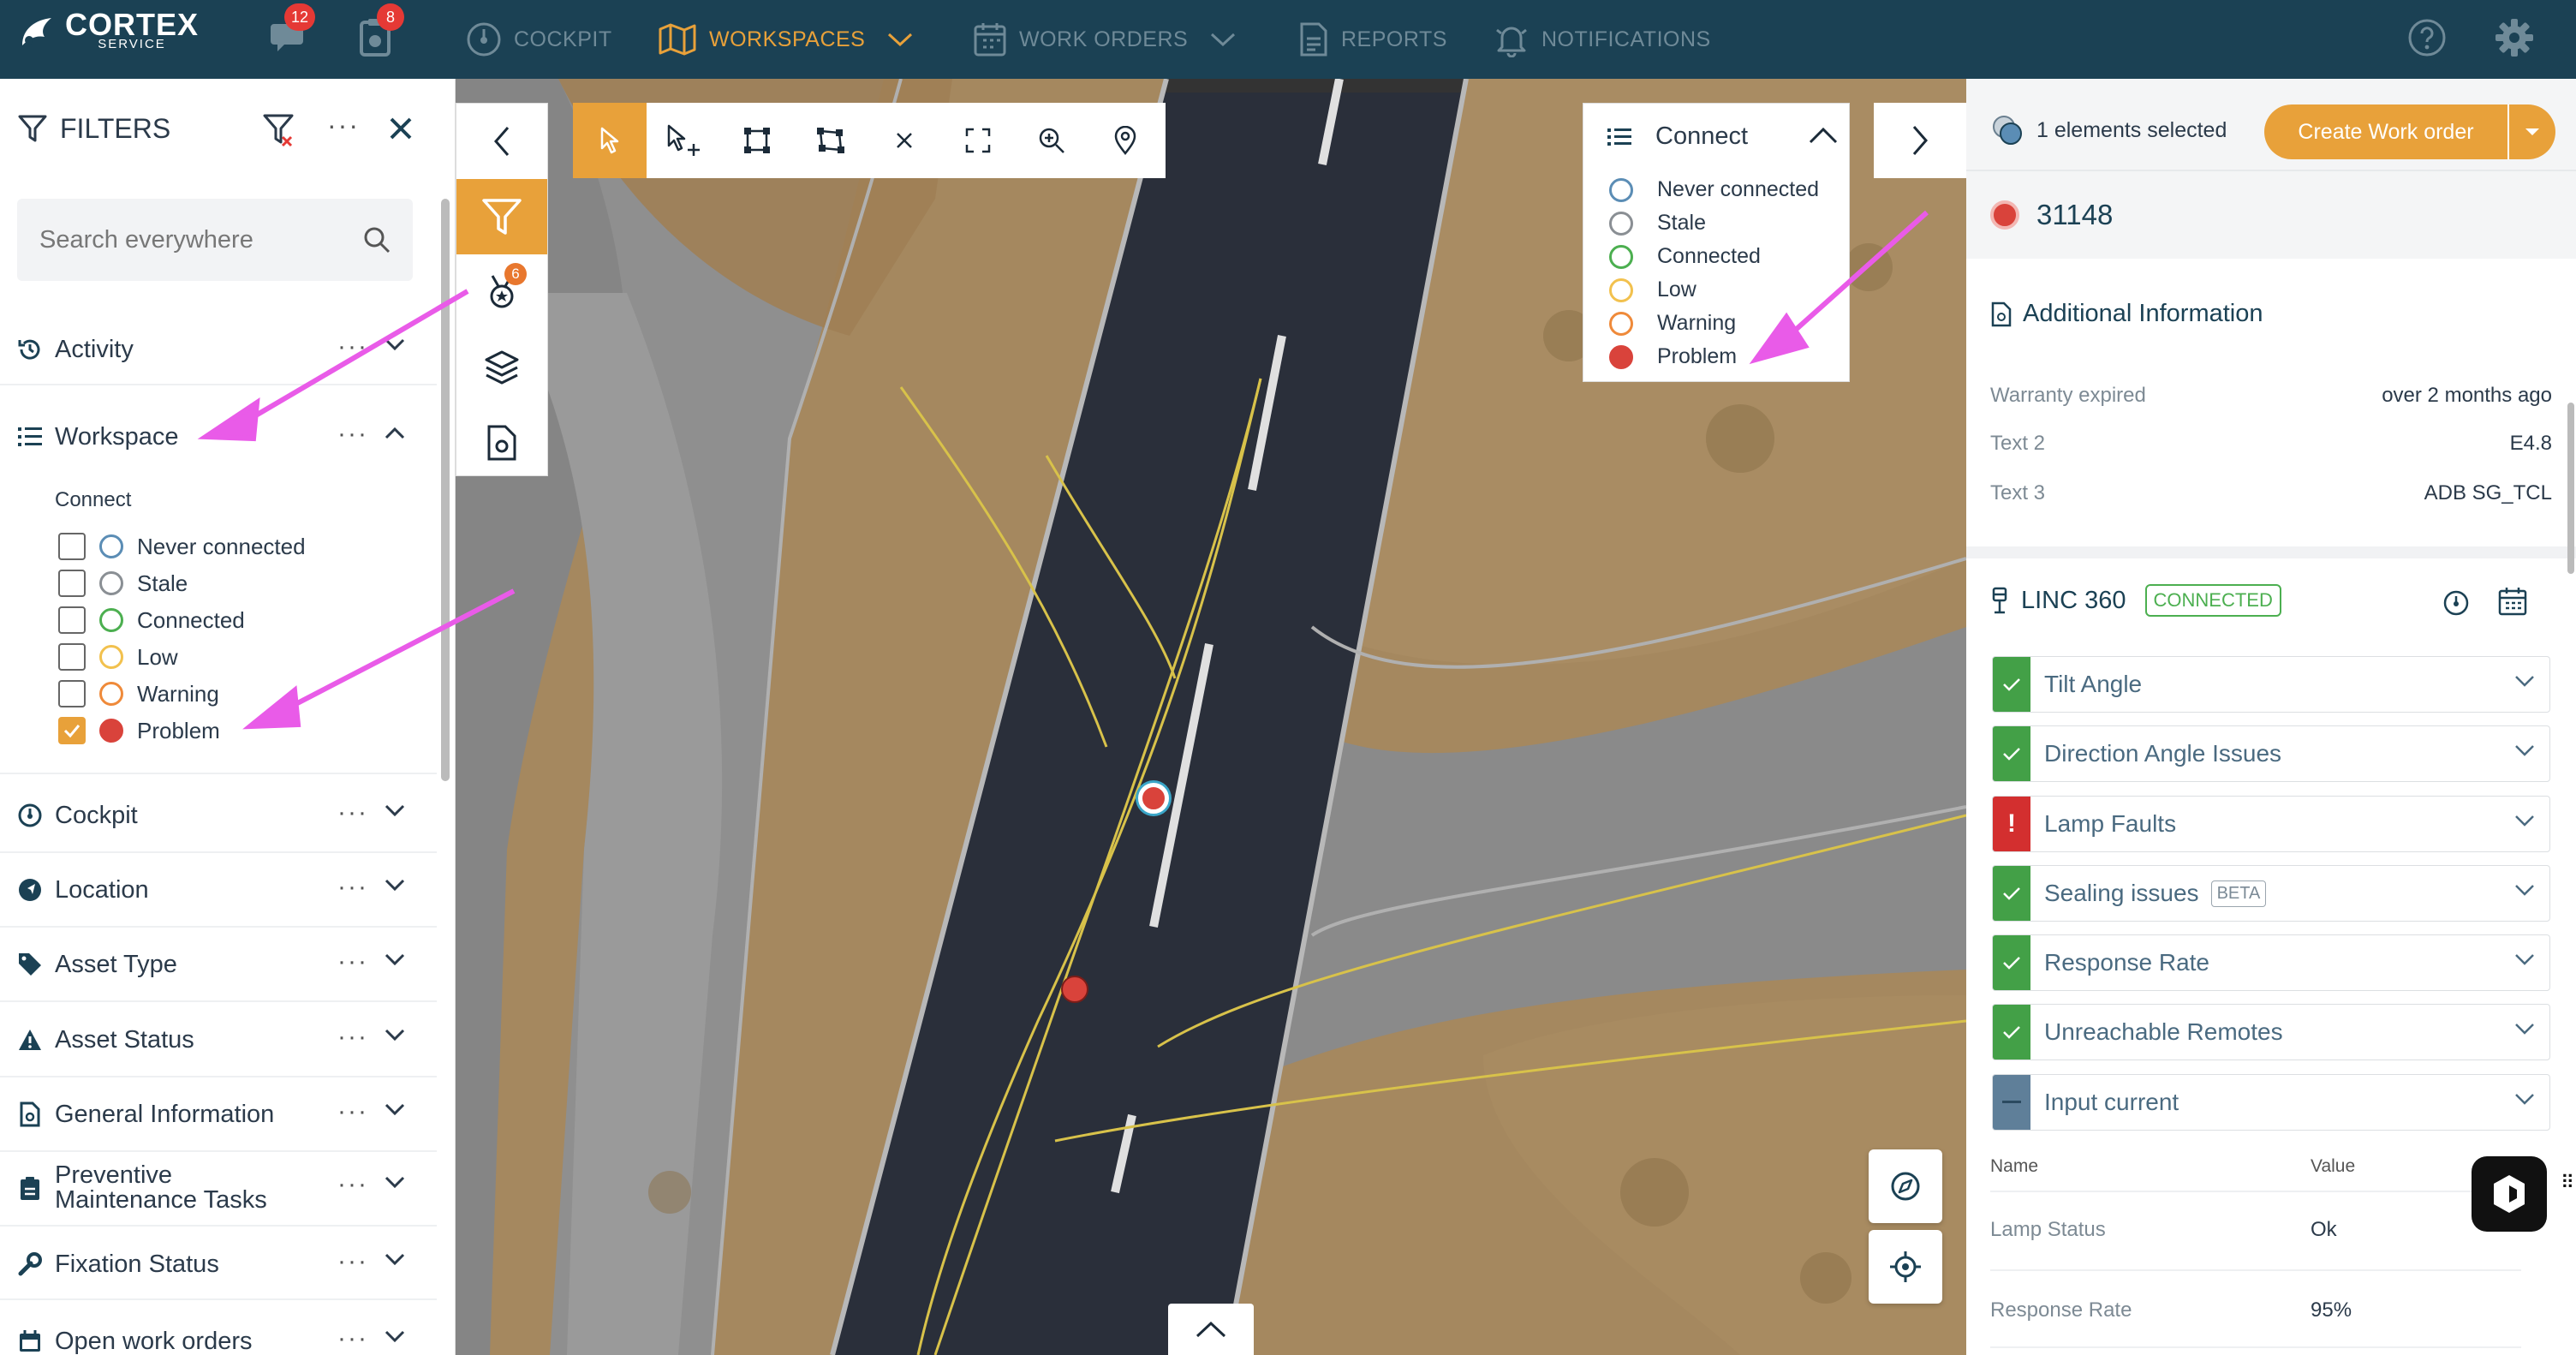 The image size is (2576, 1355). What do you see at coordinates (2011, 1102) in the screenshot?
I see `neutral-status-icon` at bounding box center [2011, 1102].